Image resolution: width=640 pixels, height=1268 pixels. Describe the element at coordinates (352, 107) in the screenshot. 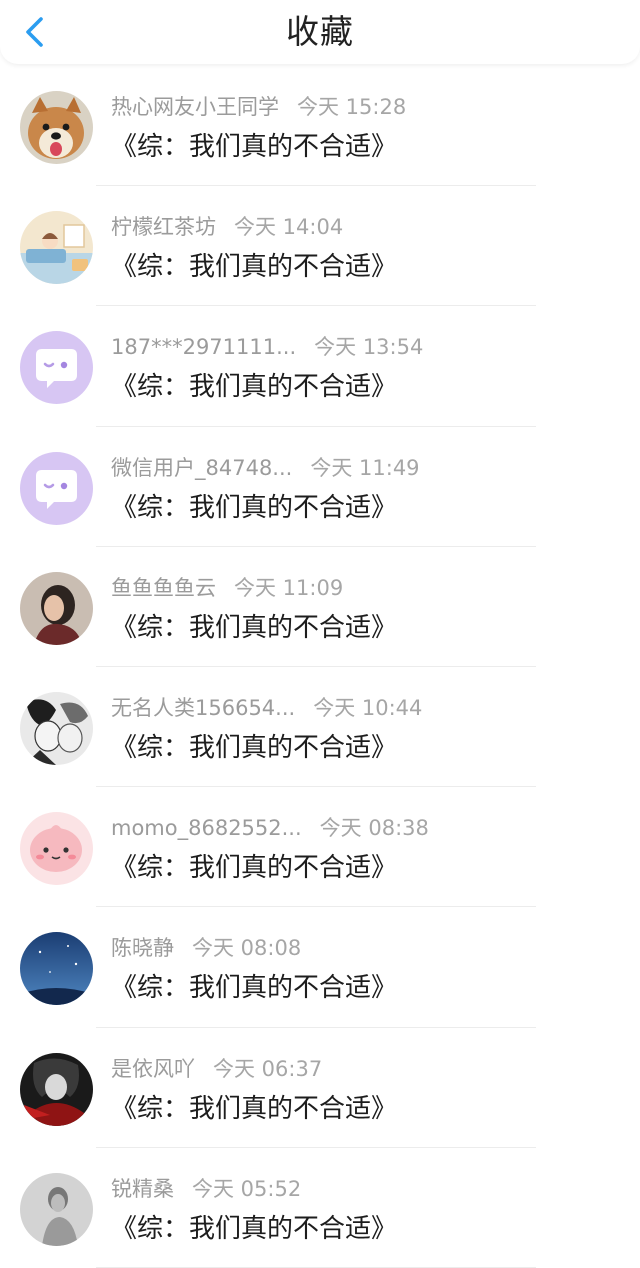

I see `timestamp: 今天 15:28` at that location.